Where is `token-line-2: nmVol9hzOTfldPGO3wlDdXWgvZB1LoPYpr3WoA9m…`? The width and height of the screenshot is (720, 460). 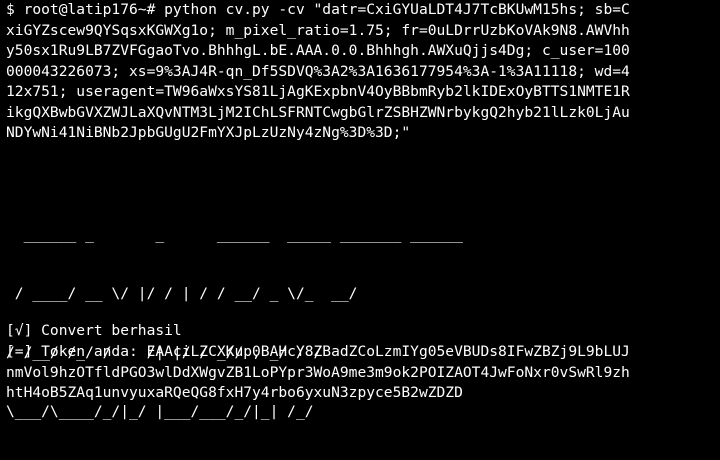
token-line-2: nmVol9hzOTfldPGO3wlDdXWgvZB1LoPYpr3WoA9m… is located at coordinates (318, 372).